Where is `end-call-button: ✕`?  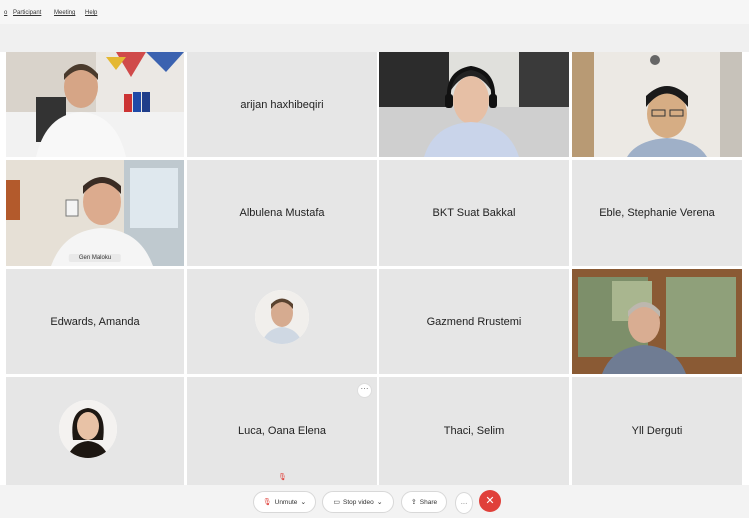
end-call-button: ✕ is located at coordinates (490, 501).